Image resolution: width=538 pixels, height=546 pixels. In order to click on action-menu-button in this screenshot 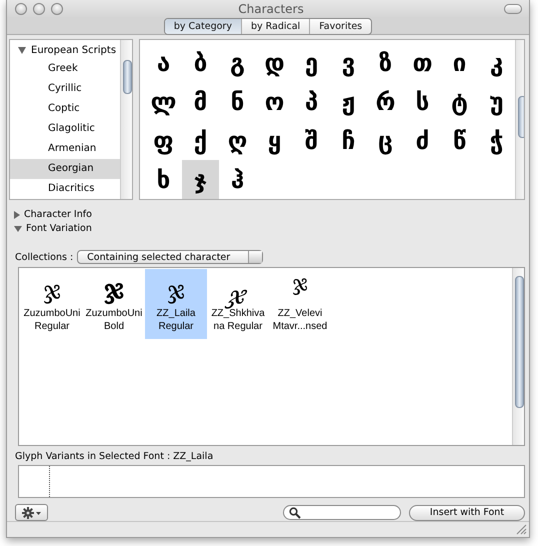, I will do `click(31, 513)`.